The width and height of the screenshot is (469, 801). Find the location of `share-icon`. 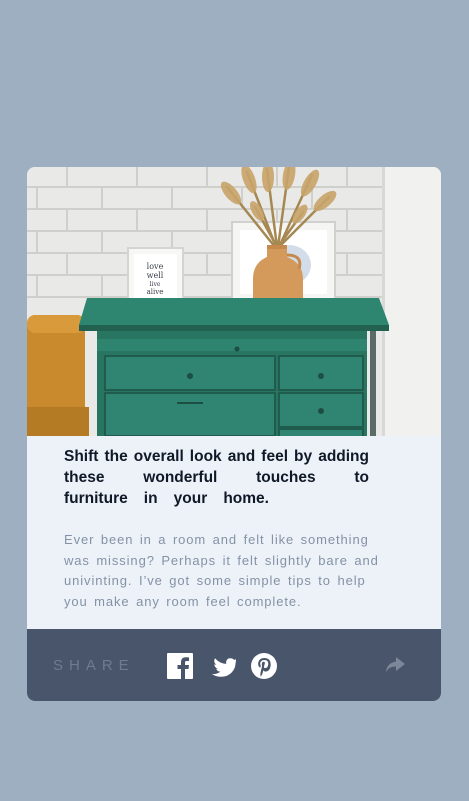

share-icon is located at coordinates (395, 665).